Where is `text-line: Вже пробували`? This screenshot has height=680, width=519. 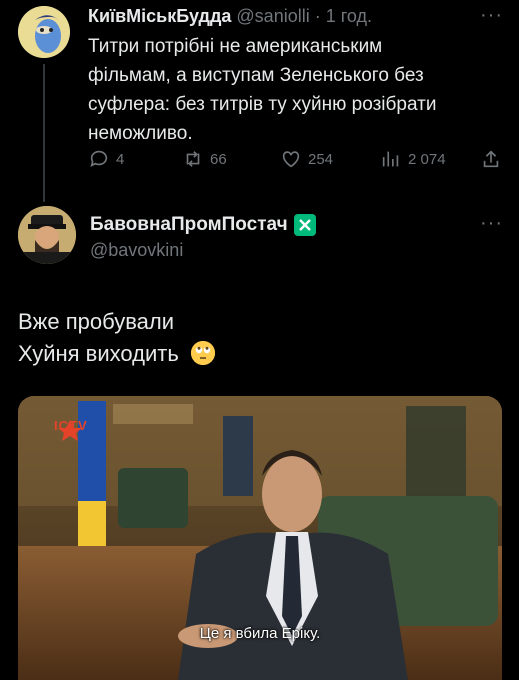 text-line: Вже пробували is located at coordinates (96, 321).